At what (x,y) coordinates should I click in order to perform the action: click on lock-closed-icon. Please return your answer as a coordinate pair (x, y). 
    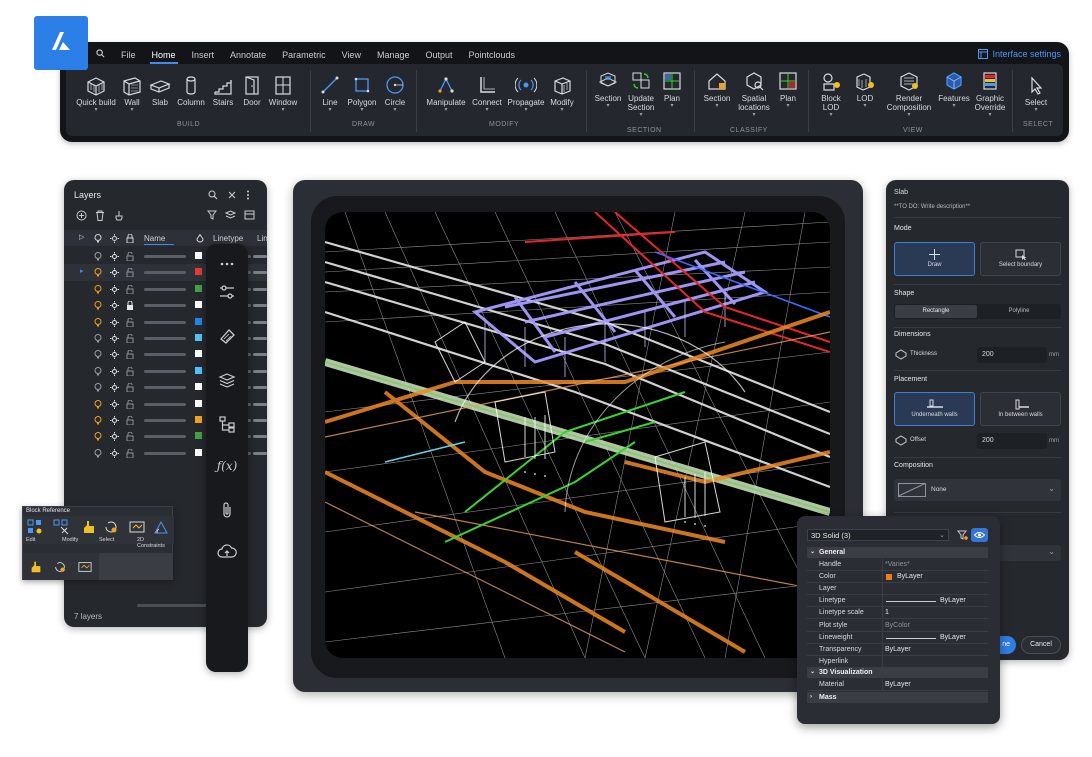
    Looking at the image, I should click on (130, 306).